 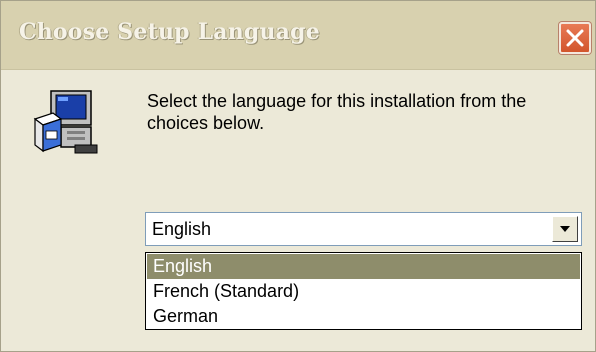 I want to click on language-select-value: English, so click(x=182, y=229).